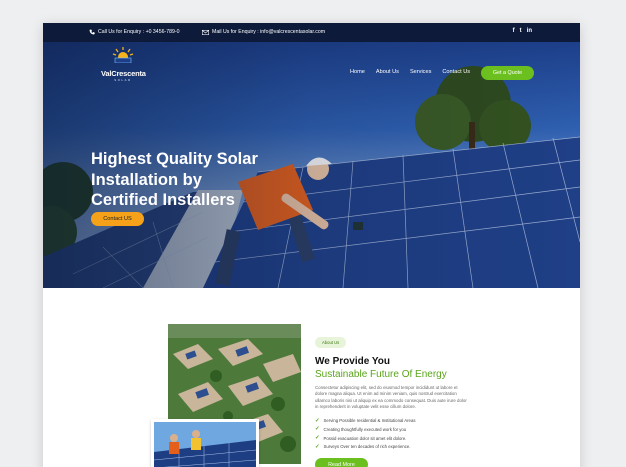 This screenshot has height=467, width=626. Describe the element at coordinates (146, 179) in the screenshot. I see `hero-headline-line: Installation by` at that location.